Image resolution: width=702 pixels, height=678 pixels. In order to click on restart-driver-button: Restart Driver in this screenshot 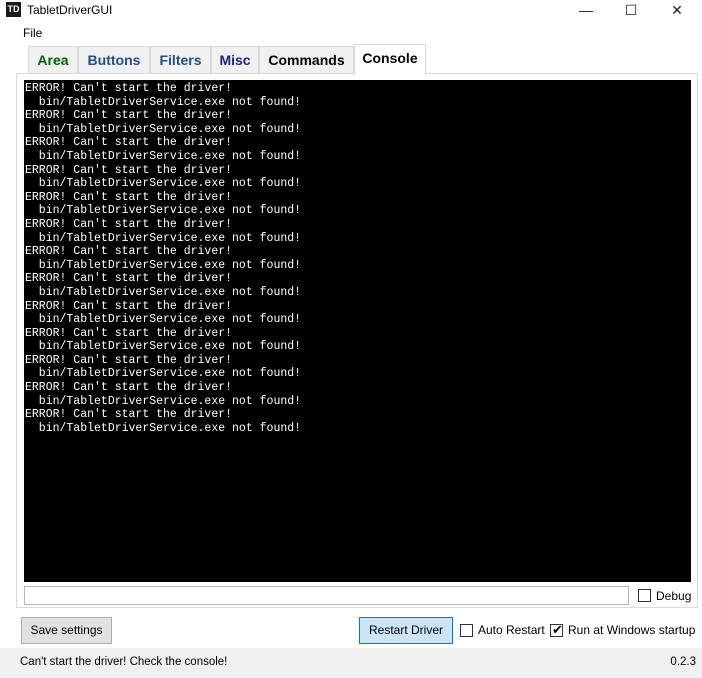, I will do `click(406, 630)`.